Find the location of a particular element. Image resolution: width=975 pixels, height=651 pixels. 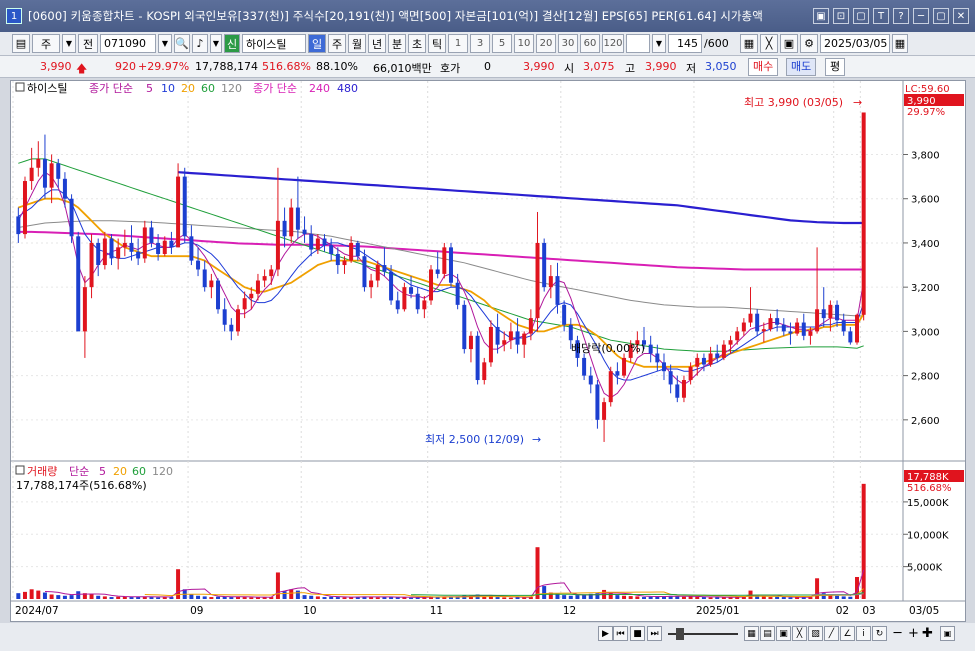

interval-5: 5 is located at coordinates (502, 43).